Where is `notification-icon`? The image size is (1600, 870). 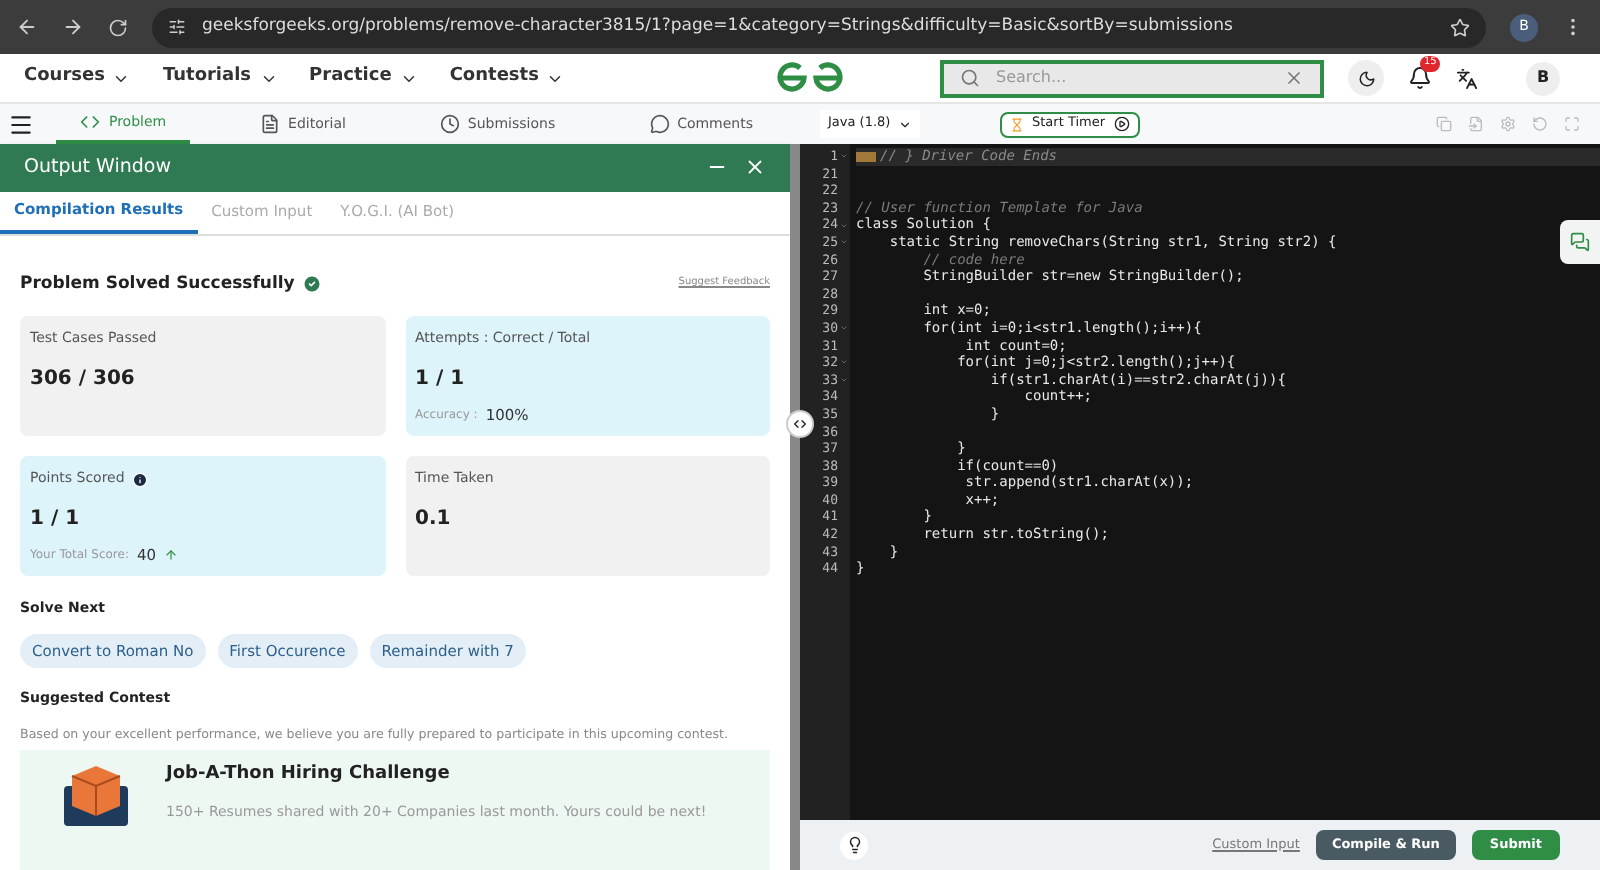 notification-icon is located at coordinates (1420, 78).